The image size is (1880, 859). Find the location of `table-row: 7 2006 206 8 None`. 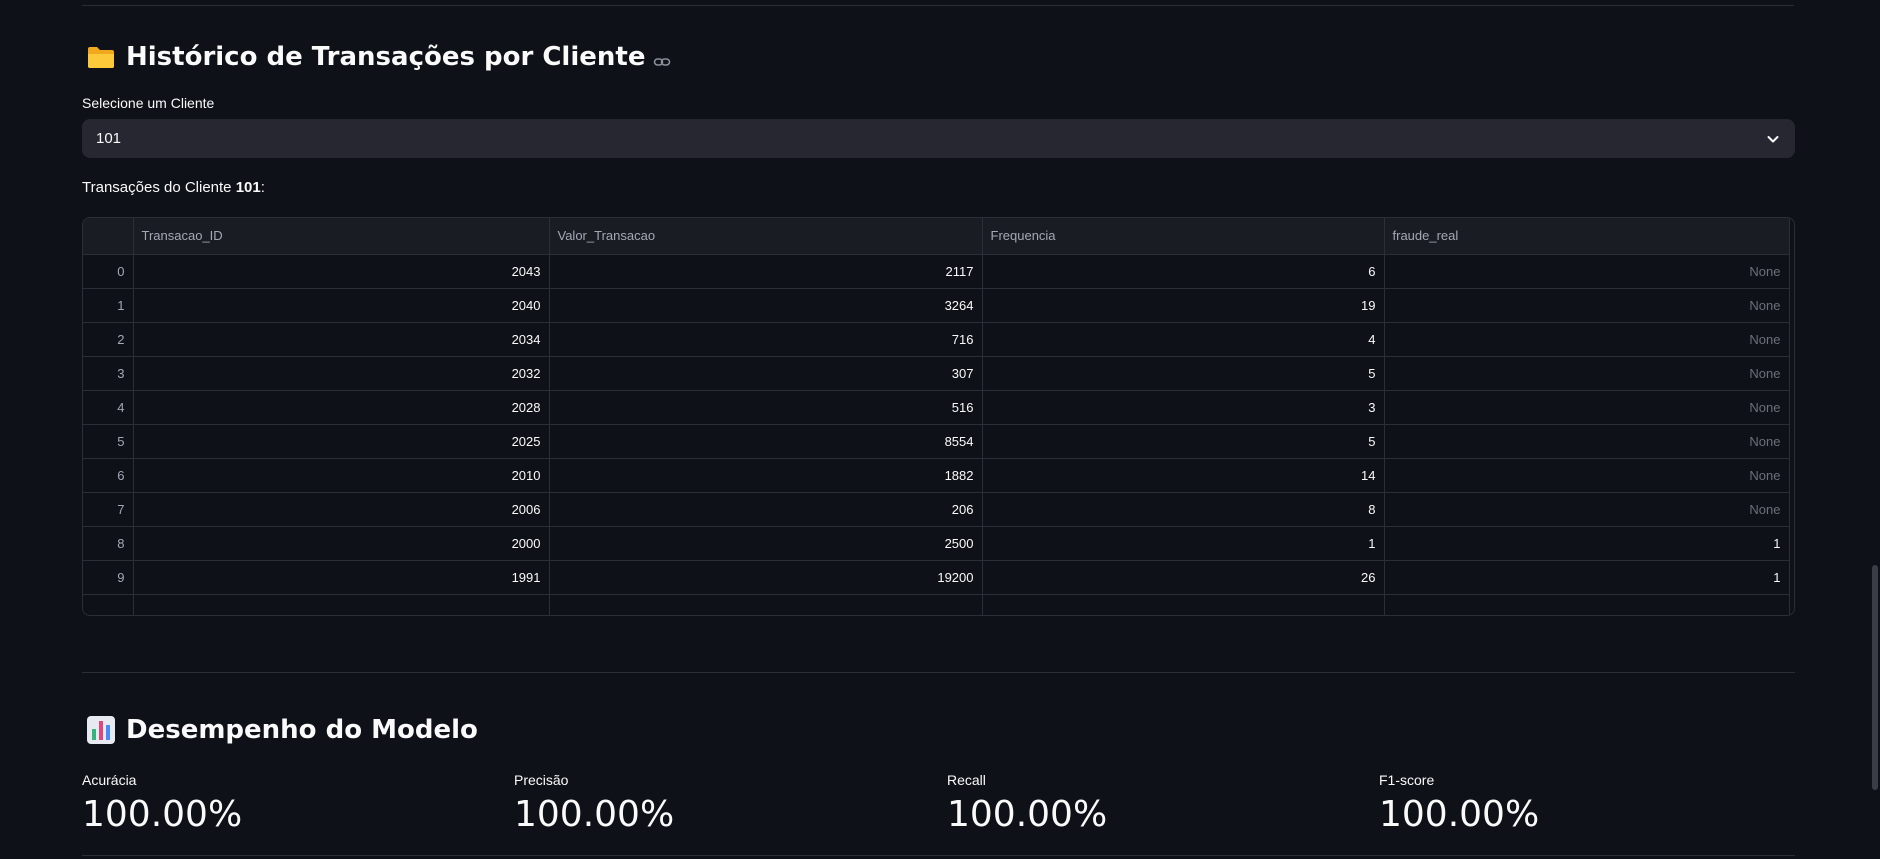

table-row: 7 2006 206 8 None is located at coordinates (936, 509).